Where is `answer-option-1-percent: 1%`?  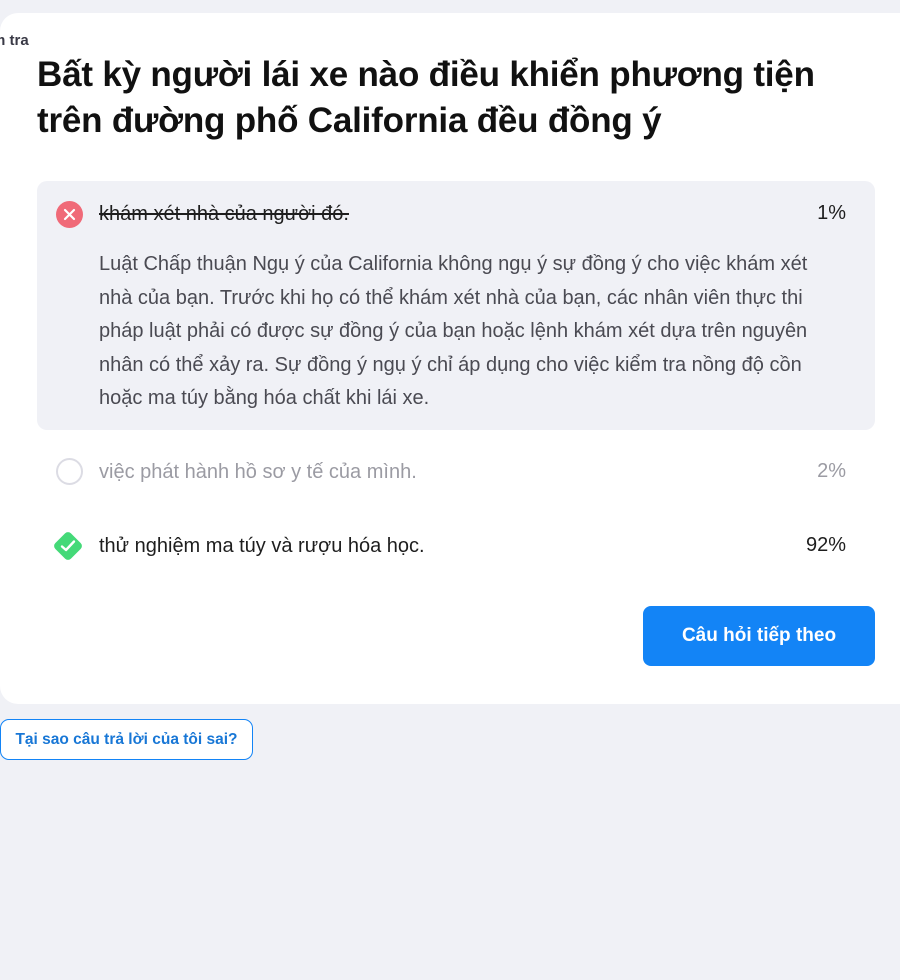
answer-option-1-percent: 1% is located at coordinates (831, 213).